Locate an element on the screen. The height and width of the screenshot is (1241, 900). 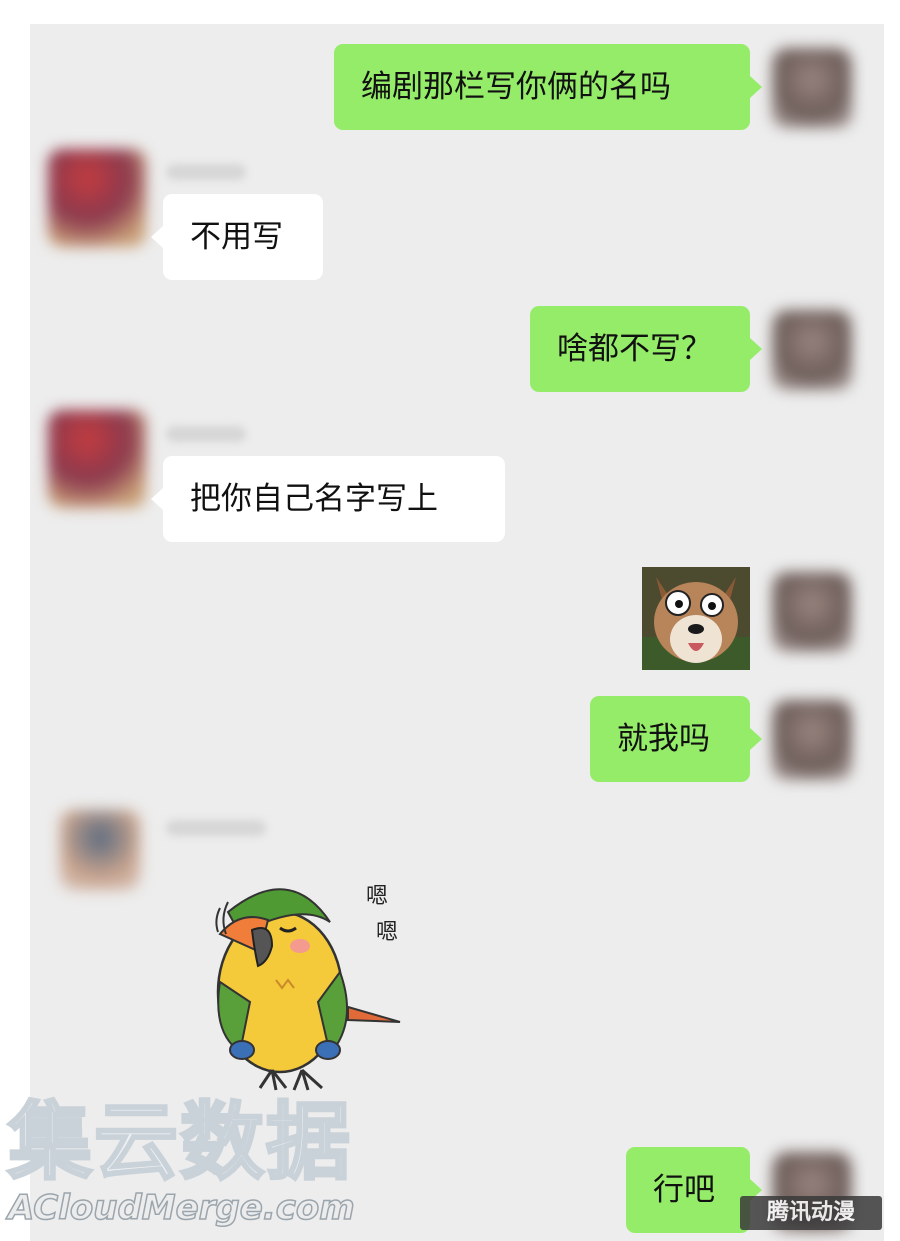
watermark-chinese: 集云数据 is located at coordinates (179, 1142).